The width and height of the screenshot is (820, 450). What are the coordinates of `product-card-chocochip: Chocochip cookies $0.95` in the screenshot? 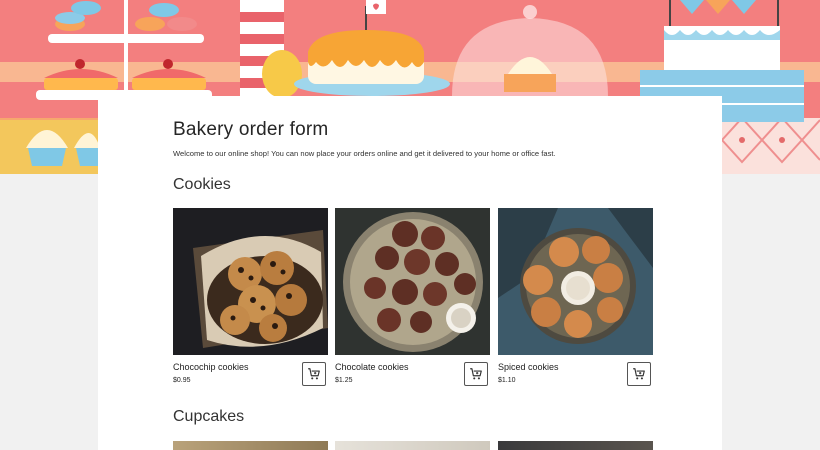 It's located at (250, 299).